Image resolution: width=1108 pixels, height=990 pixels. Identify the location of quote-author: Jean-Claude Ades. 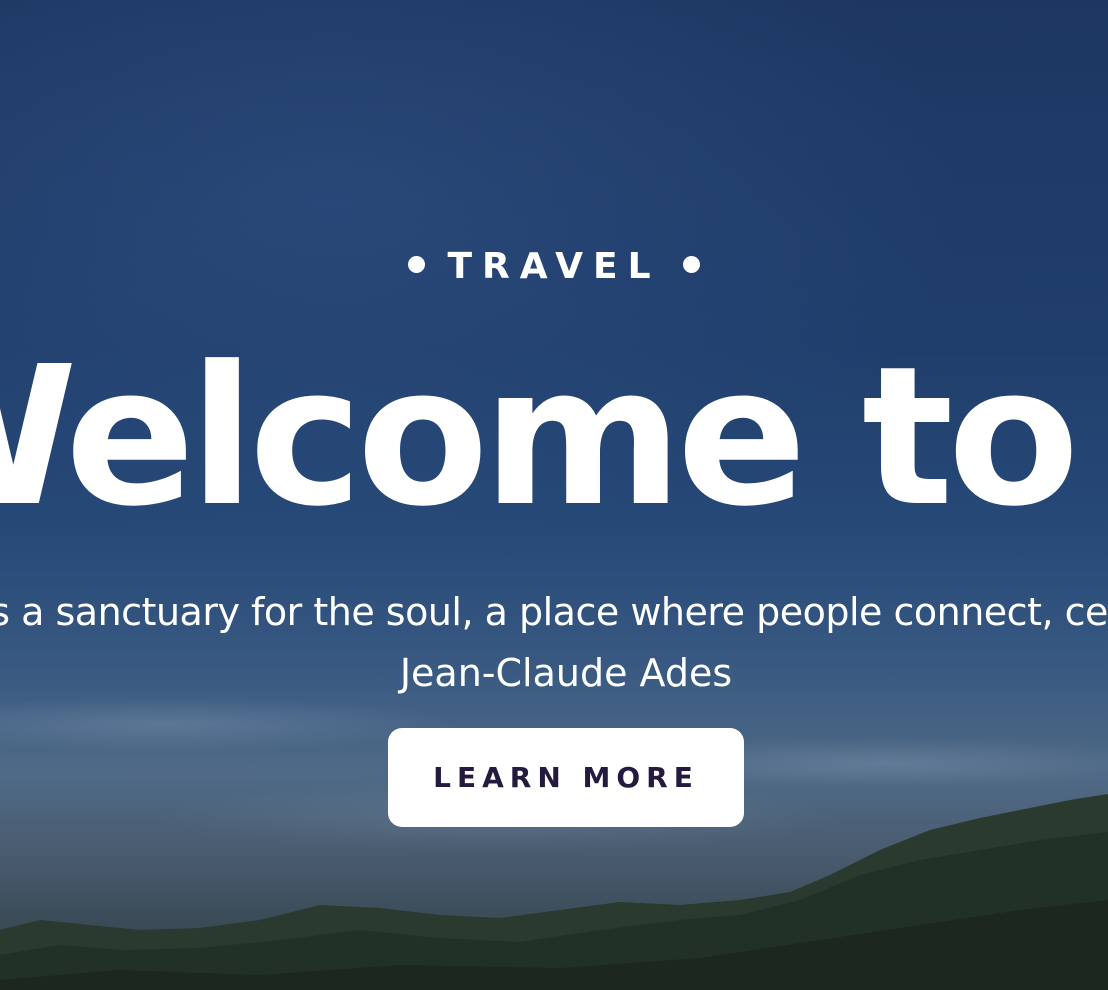
(566, 673).